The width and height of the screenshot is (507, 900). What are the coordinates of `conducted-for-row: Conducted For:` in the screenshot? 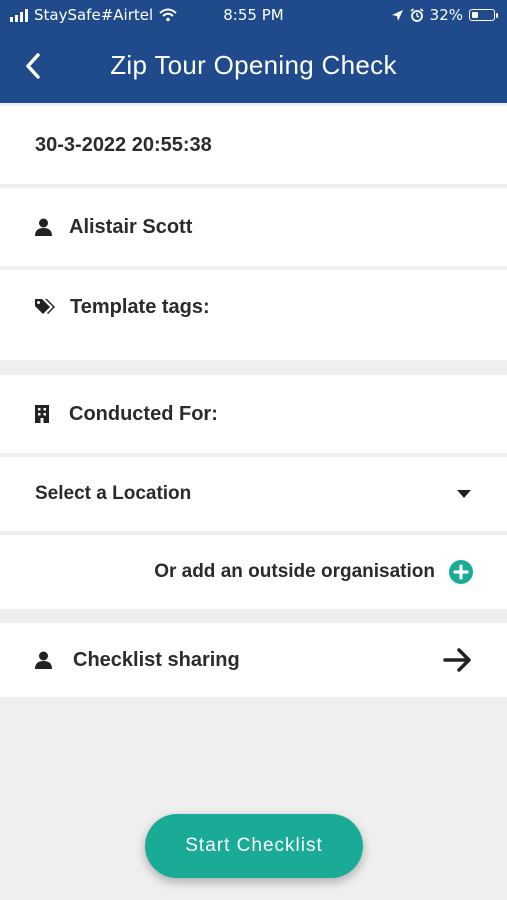 It's located at (253, 414).